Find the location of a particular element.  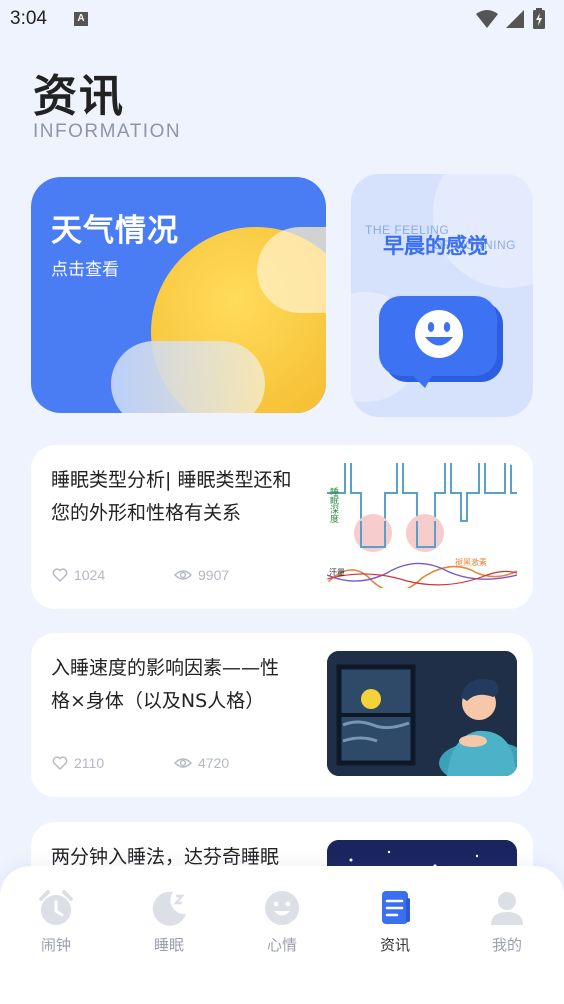

document-icon is located at coordinates (396, 907).